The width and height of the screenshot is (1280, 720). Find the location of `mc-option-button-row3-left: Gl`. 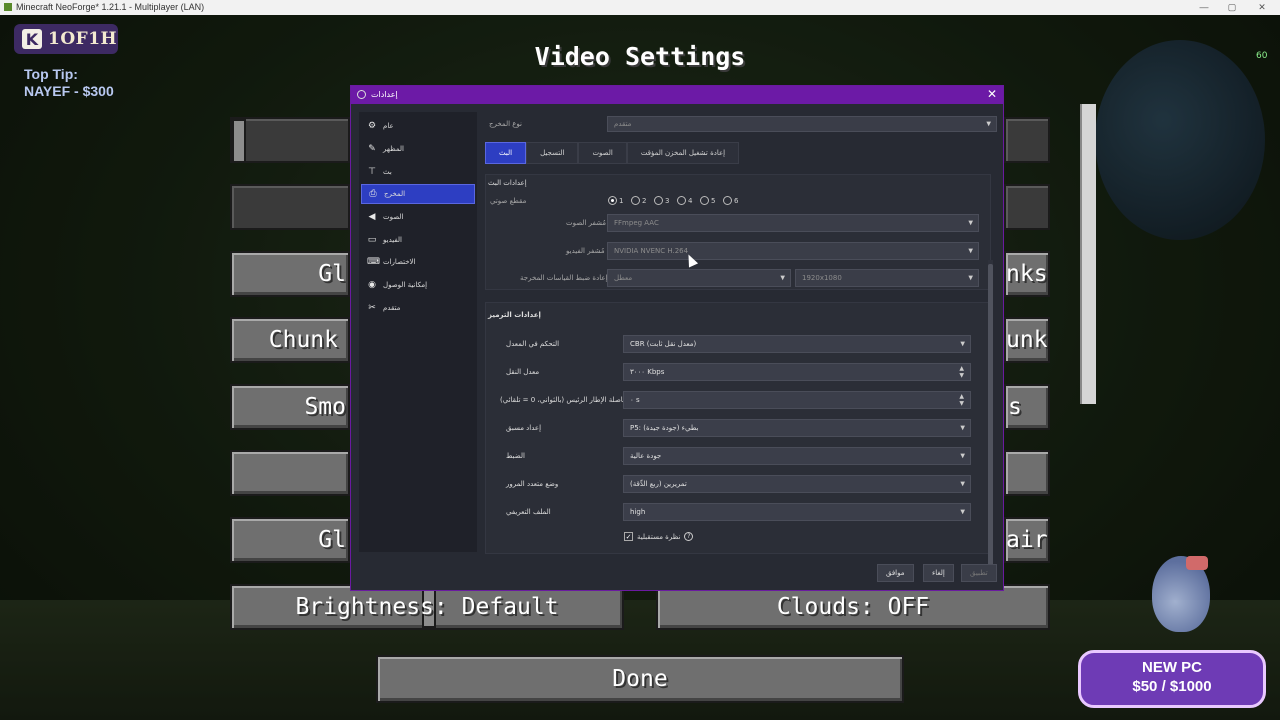

mc-option-button-row3-left: Gl is located at coordinates (290, 274).